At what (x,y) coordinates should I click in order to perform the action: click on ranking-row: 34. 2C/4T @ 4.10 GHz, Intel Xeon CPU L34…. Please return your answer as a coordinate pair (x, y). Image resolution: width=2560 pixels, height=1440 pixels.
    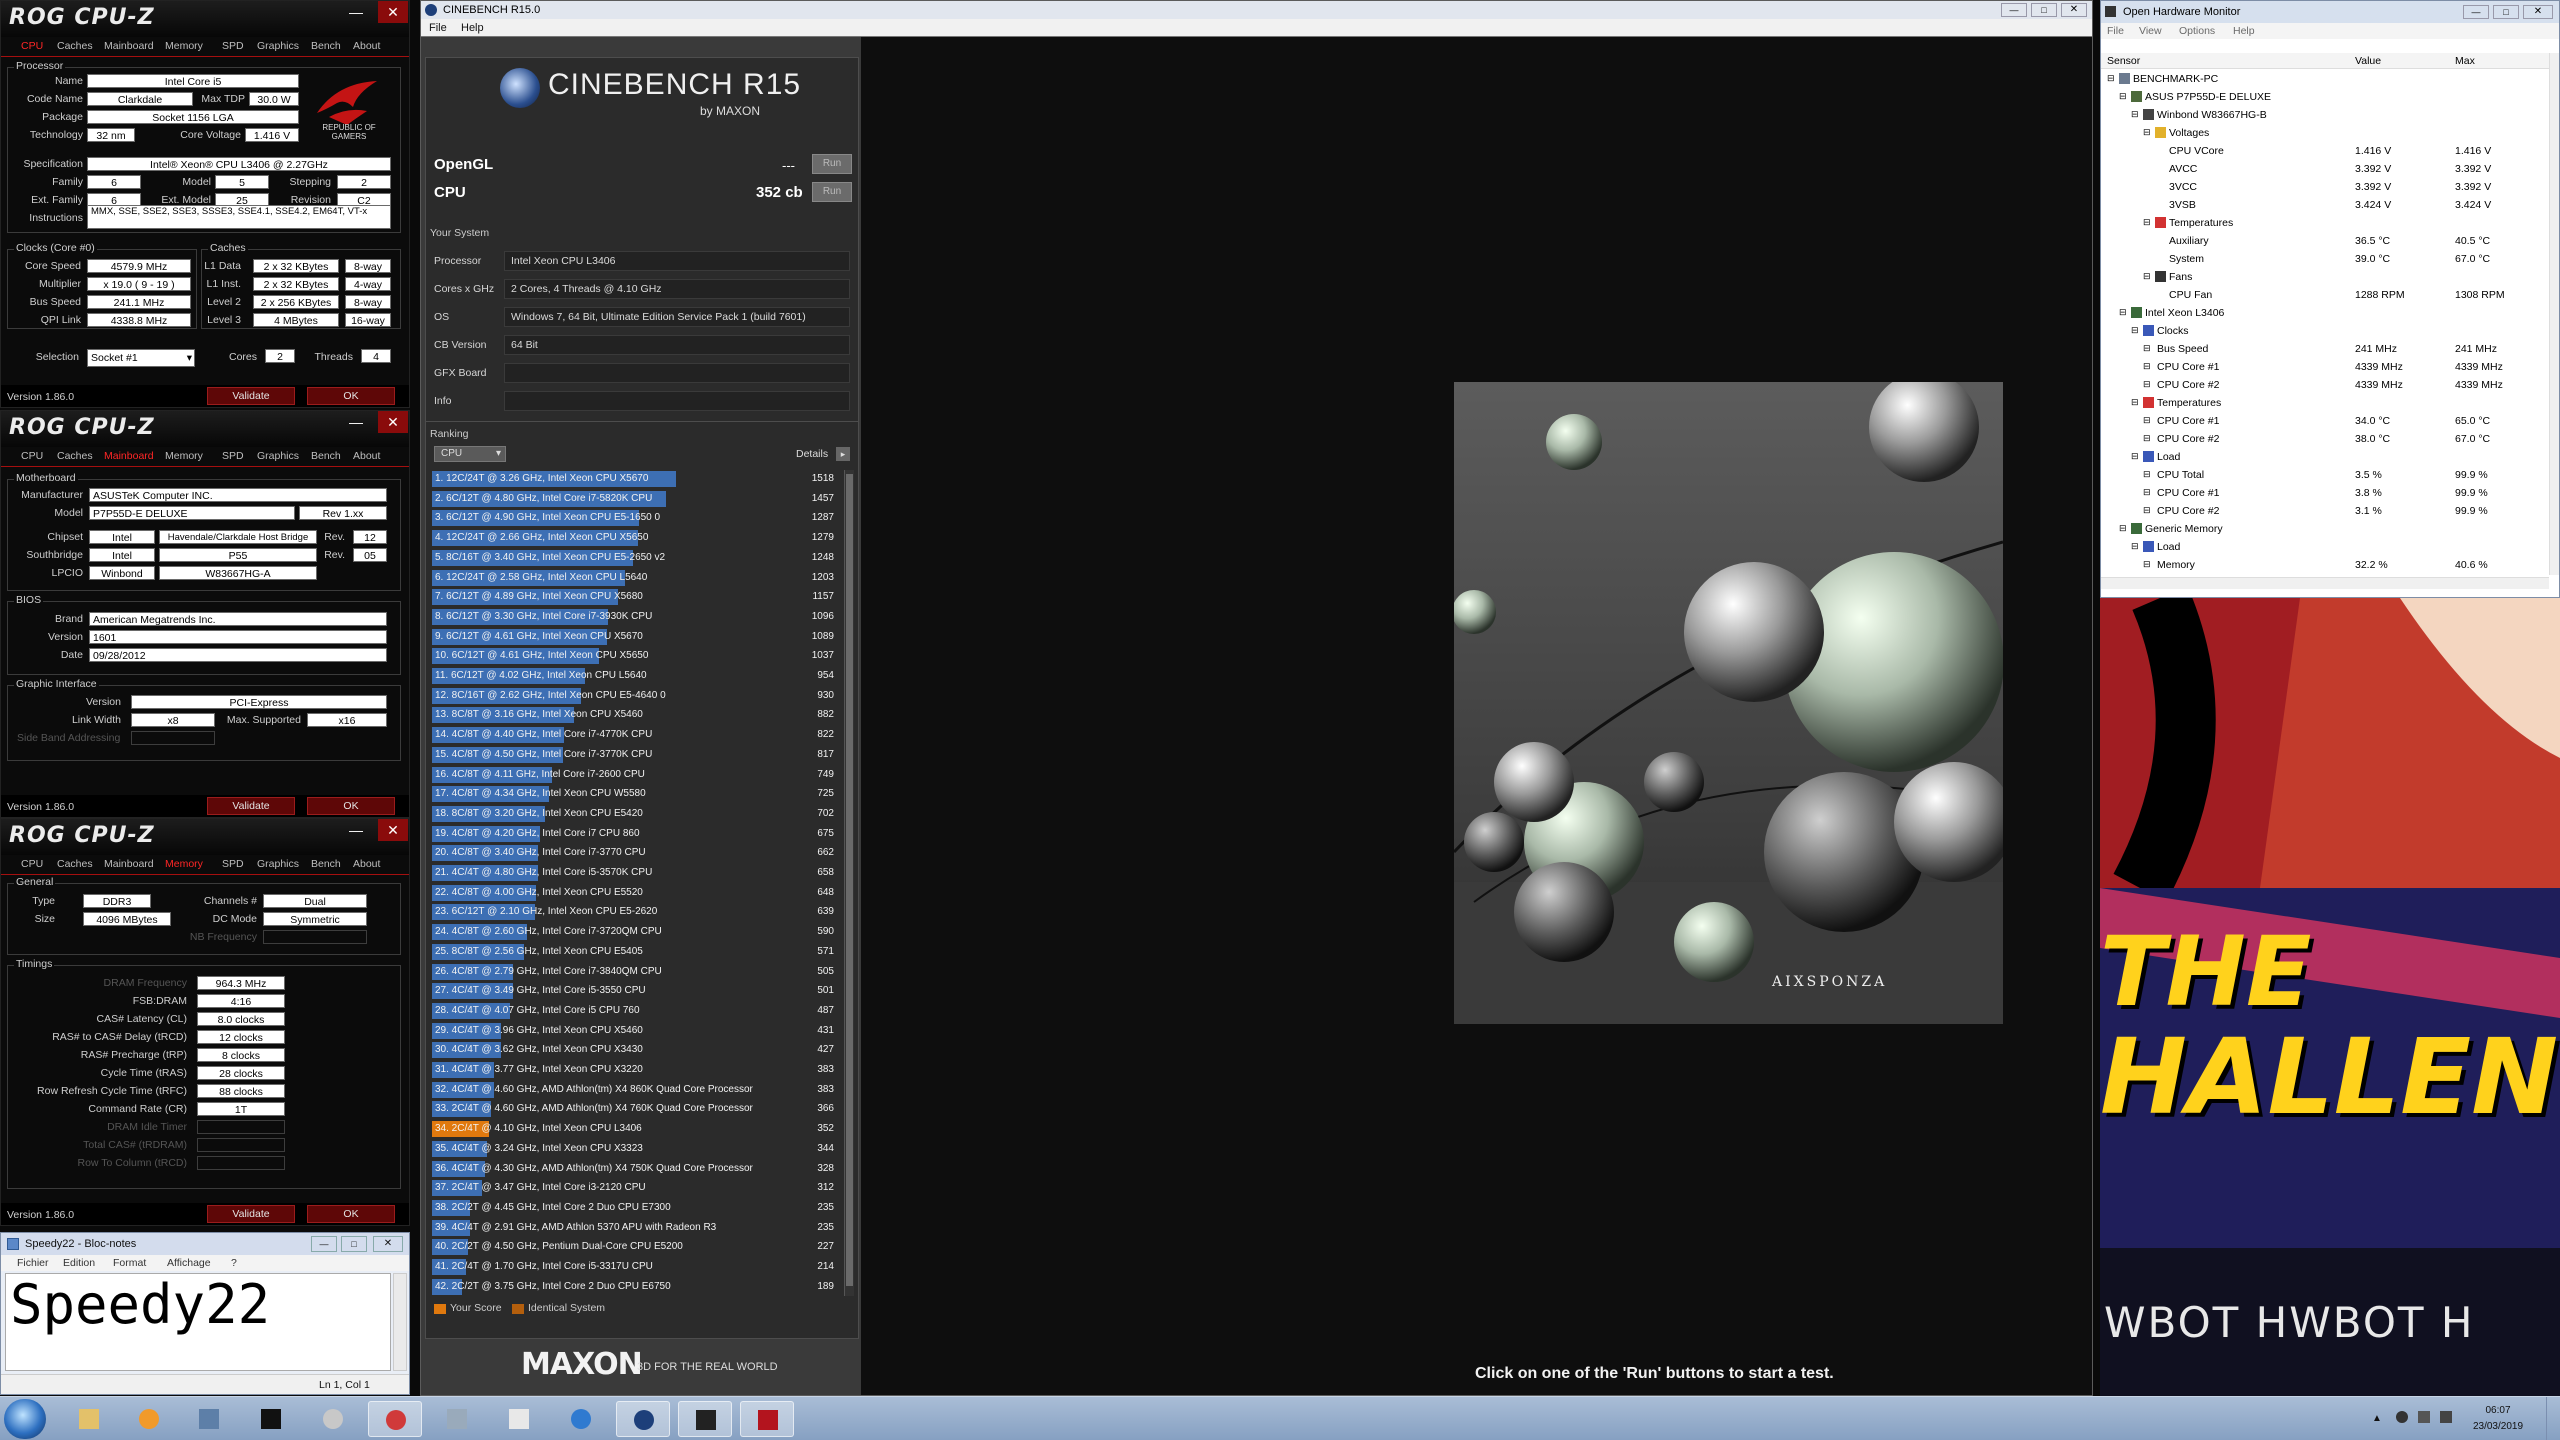
    Looking at the image, I should click on (635, 1129).